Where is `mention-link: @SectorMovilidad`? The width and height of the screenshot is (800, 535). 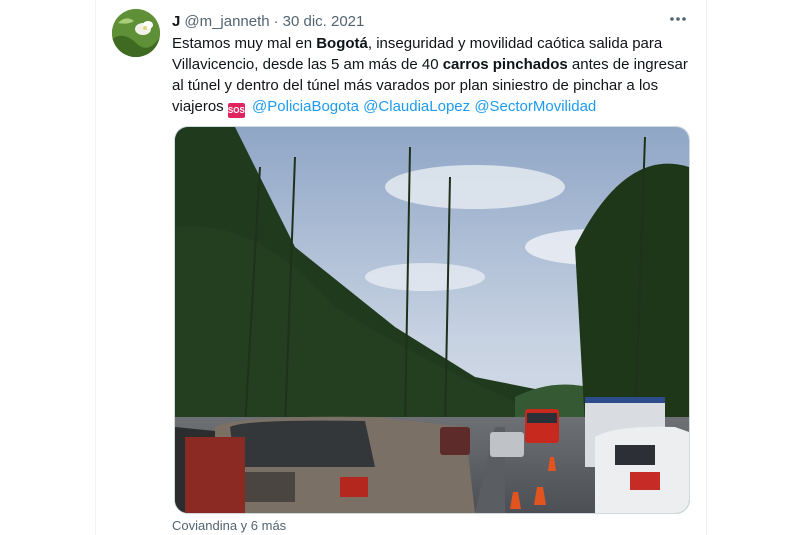
mention-link: @SectorMovilidad is located at coordinates (535, 106).